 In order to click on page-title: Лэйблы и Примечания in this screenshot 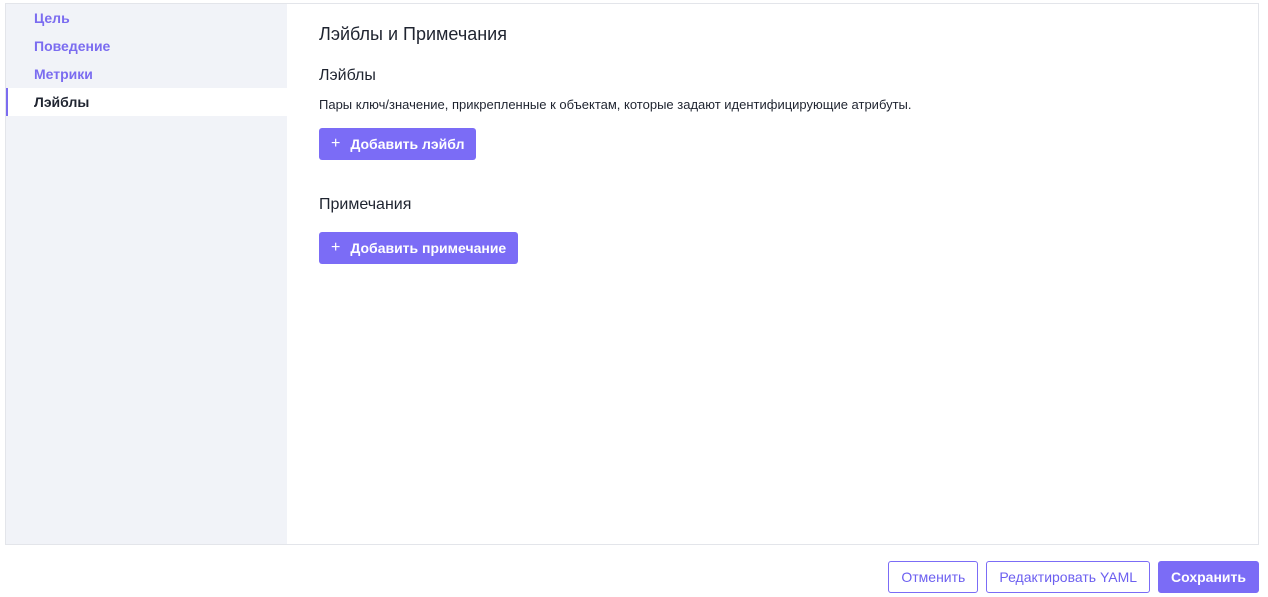, I will do `click(413, 34)`.